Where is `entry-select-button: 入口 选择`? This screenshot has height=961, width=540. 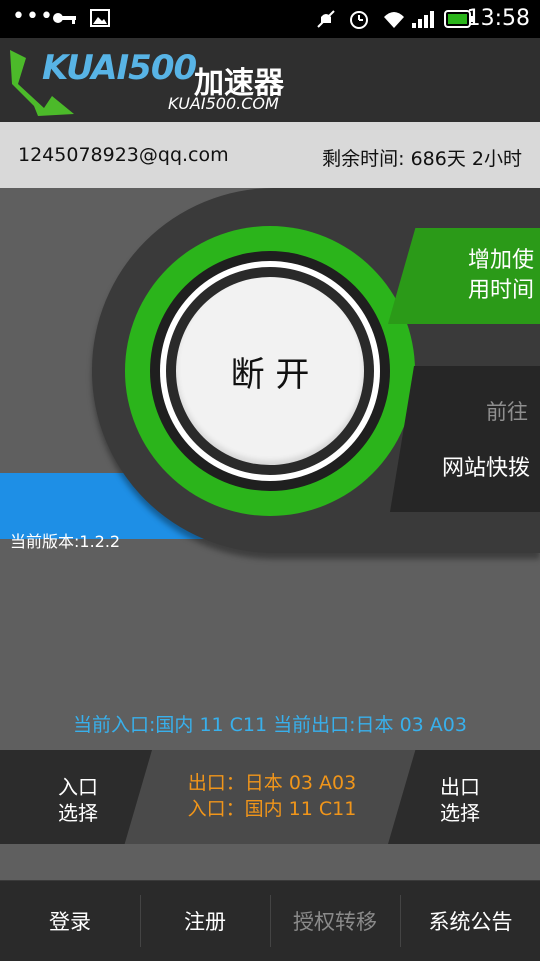
entry-select-button: 入口 选择 is located at coordinates (76, 797).